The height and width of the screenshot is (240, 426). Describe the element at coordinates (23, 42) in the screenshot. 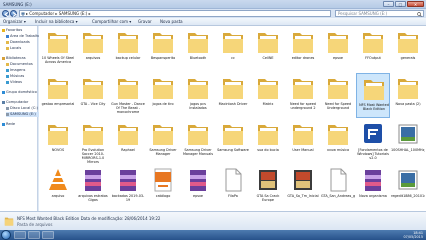

I see `sidebar-item: Downloads` at that location.